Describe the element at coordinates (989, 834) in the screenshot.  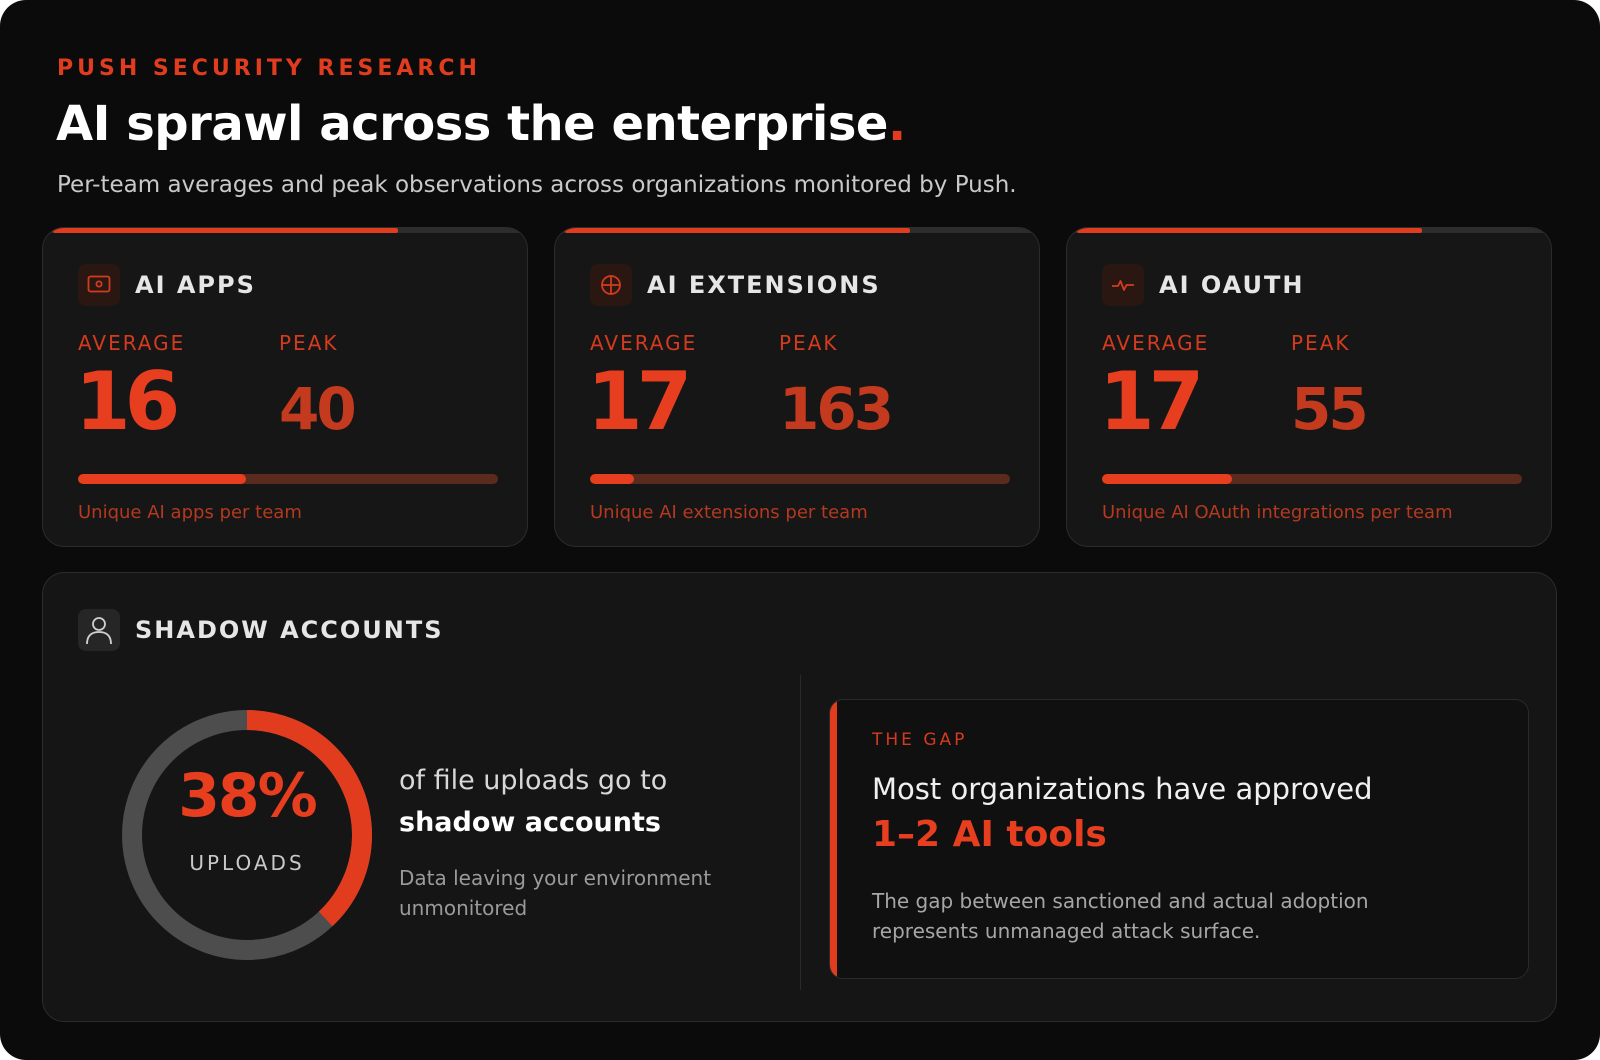
I see `gap-highlight: 1–2 AI tools` at that location.